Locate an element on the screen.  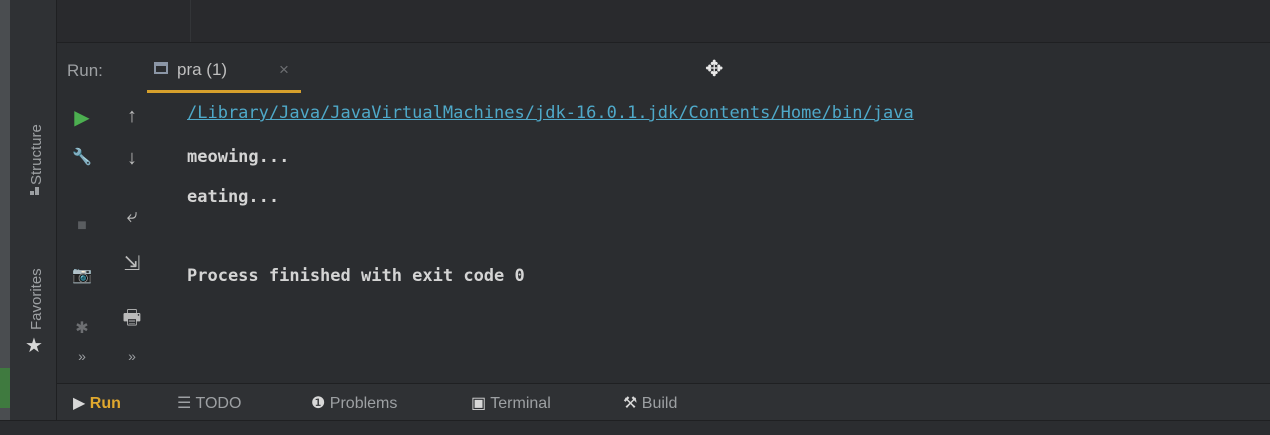
window-left-edge is located at coordinates (5, 217).